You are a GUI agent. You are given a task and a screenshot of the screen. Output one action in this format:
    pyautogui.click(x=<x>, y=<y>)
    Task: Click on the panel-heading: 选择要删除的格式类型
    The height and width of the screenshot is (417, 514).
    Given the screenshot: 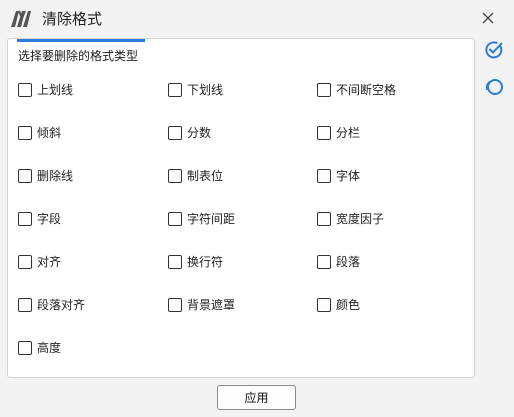 What is the action you would take?
    pyautogui.click(x=78, y=56)
    